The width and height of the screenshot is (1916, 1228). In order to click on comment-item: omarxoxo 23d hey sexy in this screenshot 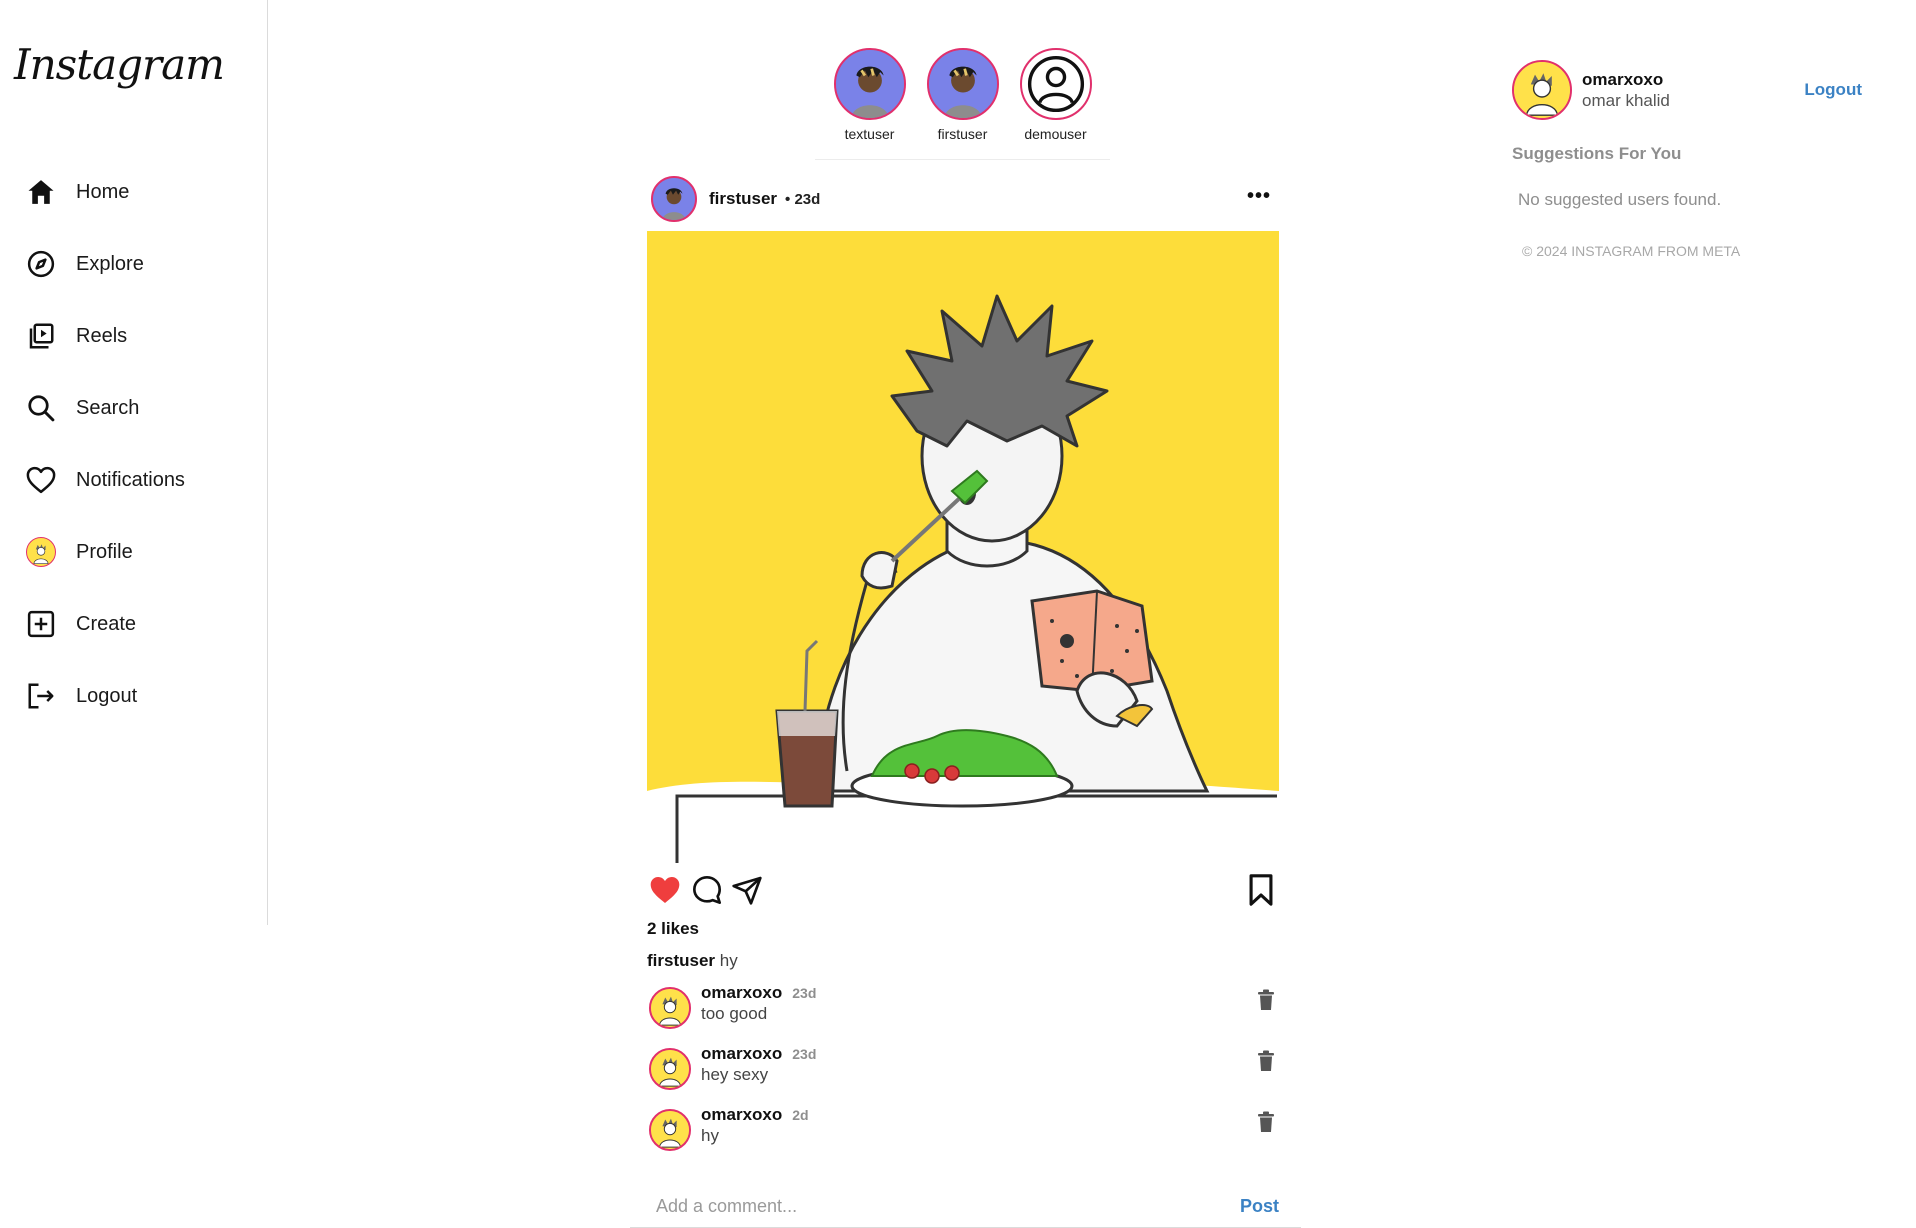, I will do `click(964, 1074)`.